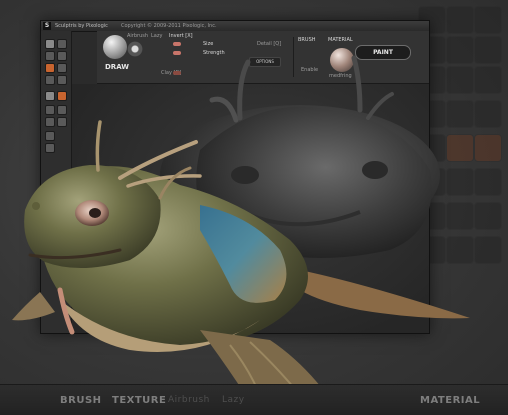  Describe the element at coordinates (81, 400) in the screenshot. I see `brush-tab: BRUSH` at that location.